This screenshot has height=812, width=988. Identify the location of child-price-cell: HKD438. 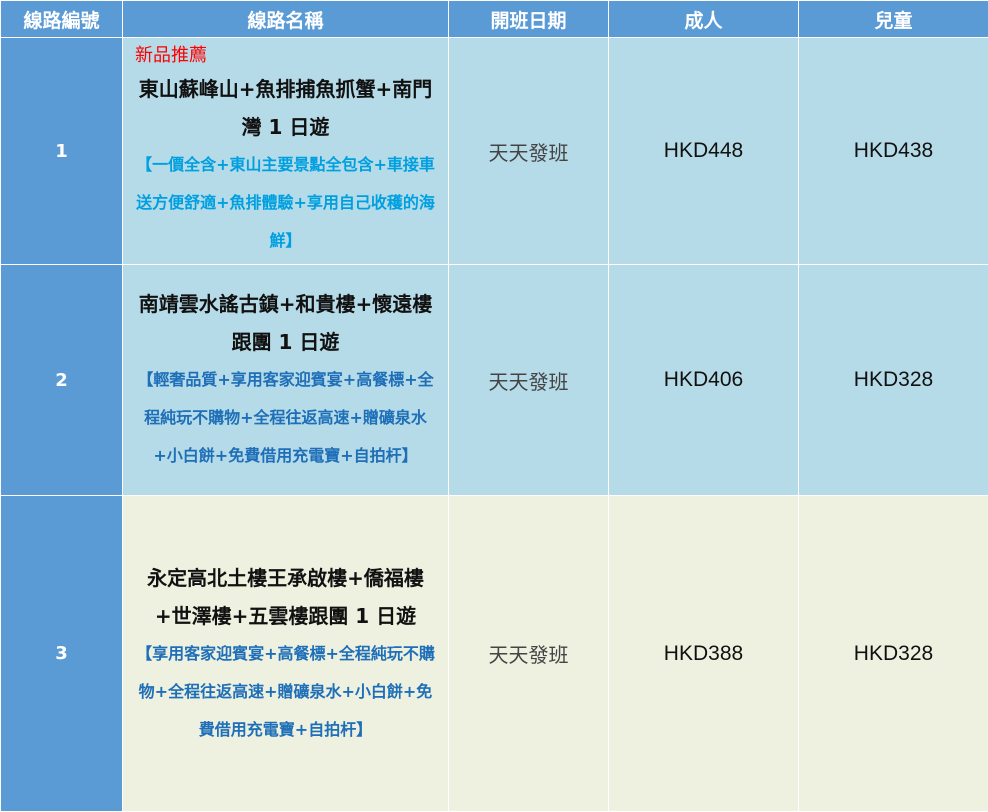
(893, 151).